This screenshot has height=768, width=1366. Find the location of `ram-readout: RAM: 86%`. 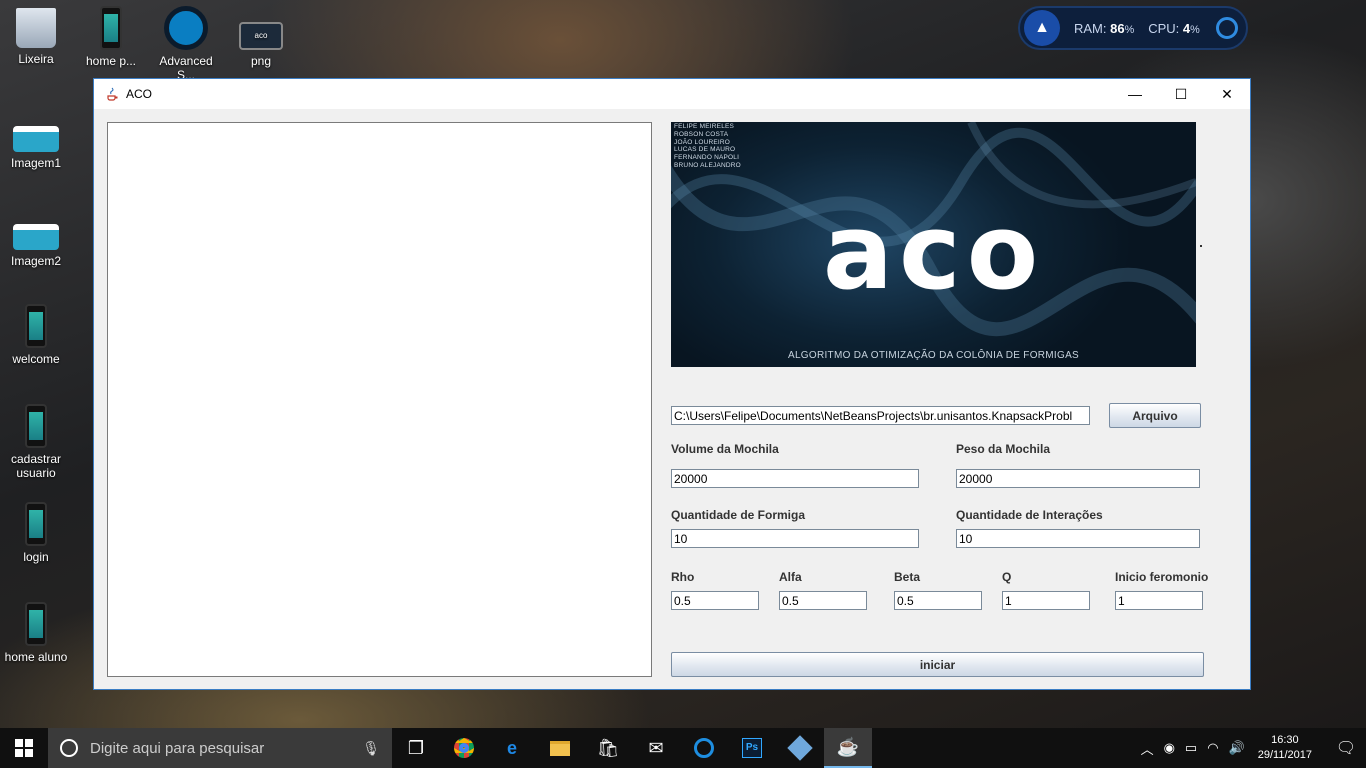

ram-readout: RAM: 86% is located at coordinates (1104, 28).